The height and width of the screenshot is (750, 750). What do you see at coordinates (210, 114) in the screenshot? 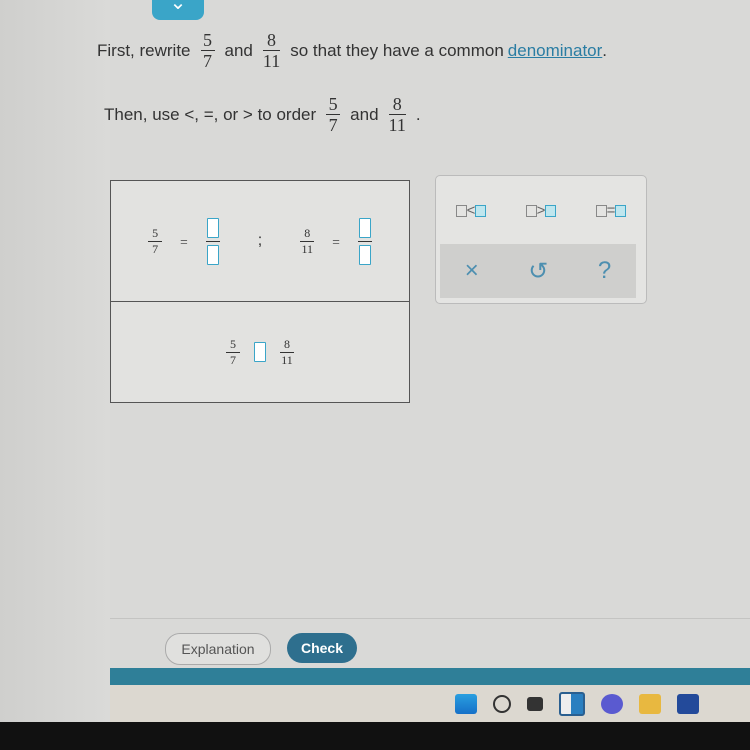
I see `text: Then, use <, =, or > to order` at bounding box center [210, 114].